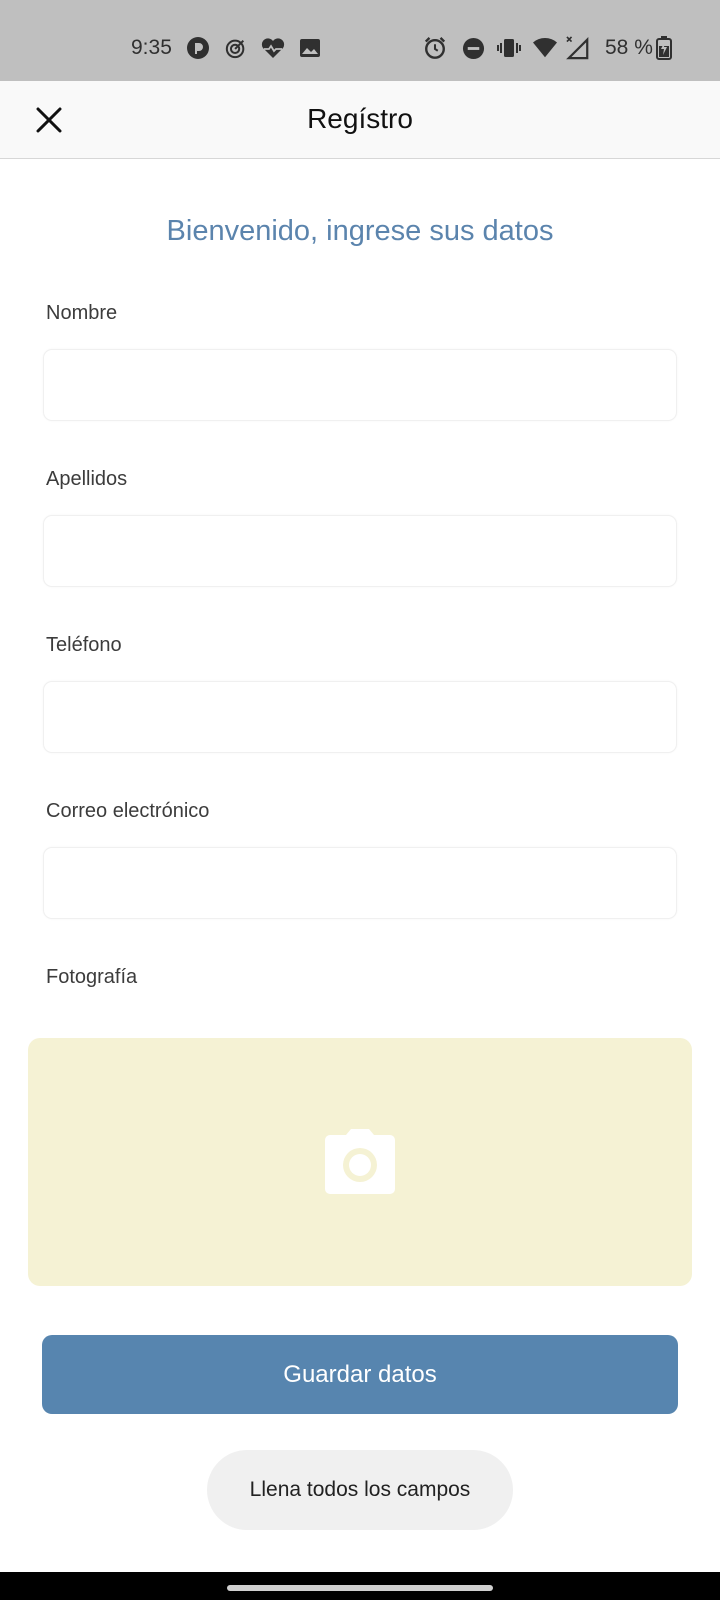 The width and height of the screenshot is (720, 1600). What do you see at coordinates (360, 1374) in the screenshot?
I see `save-button: Guardar datos` at bounding box center [360, 1374].